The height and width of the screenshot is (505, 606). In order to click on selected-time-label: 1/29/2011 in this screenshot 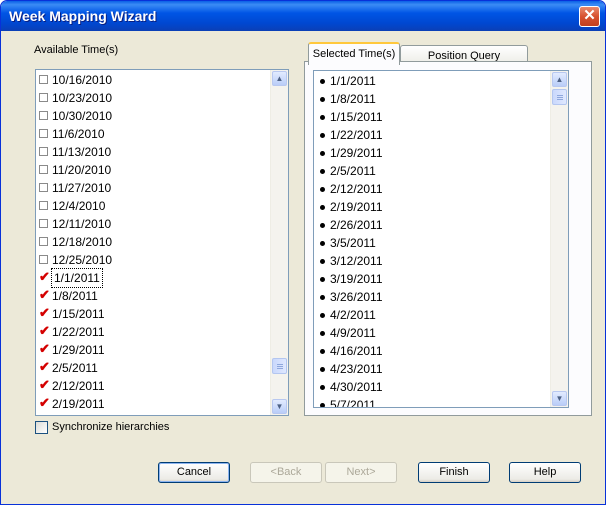, I will do `click(356, 153)`.